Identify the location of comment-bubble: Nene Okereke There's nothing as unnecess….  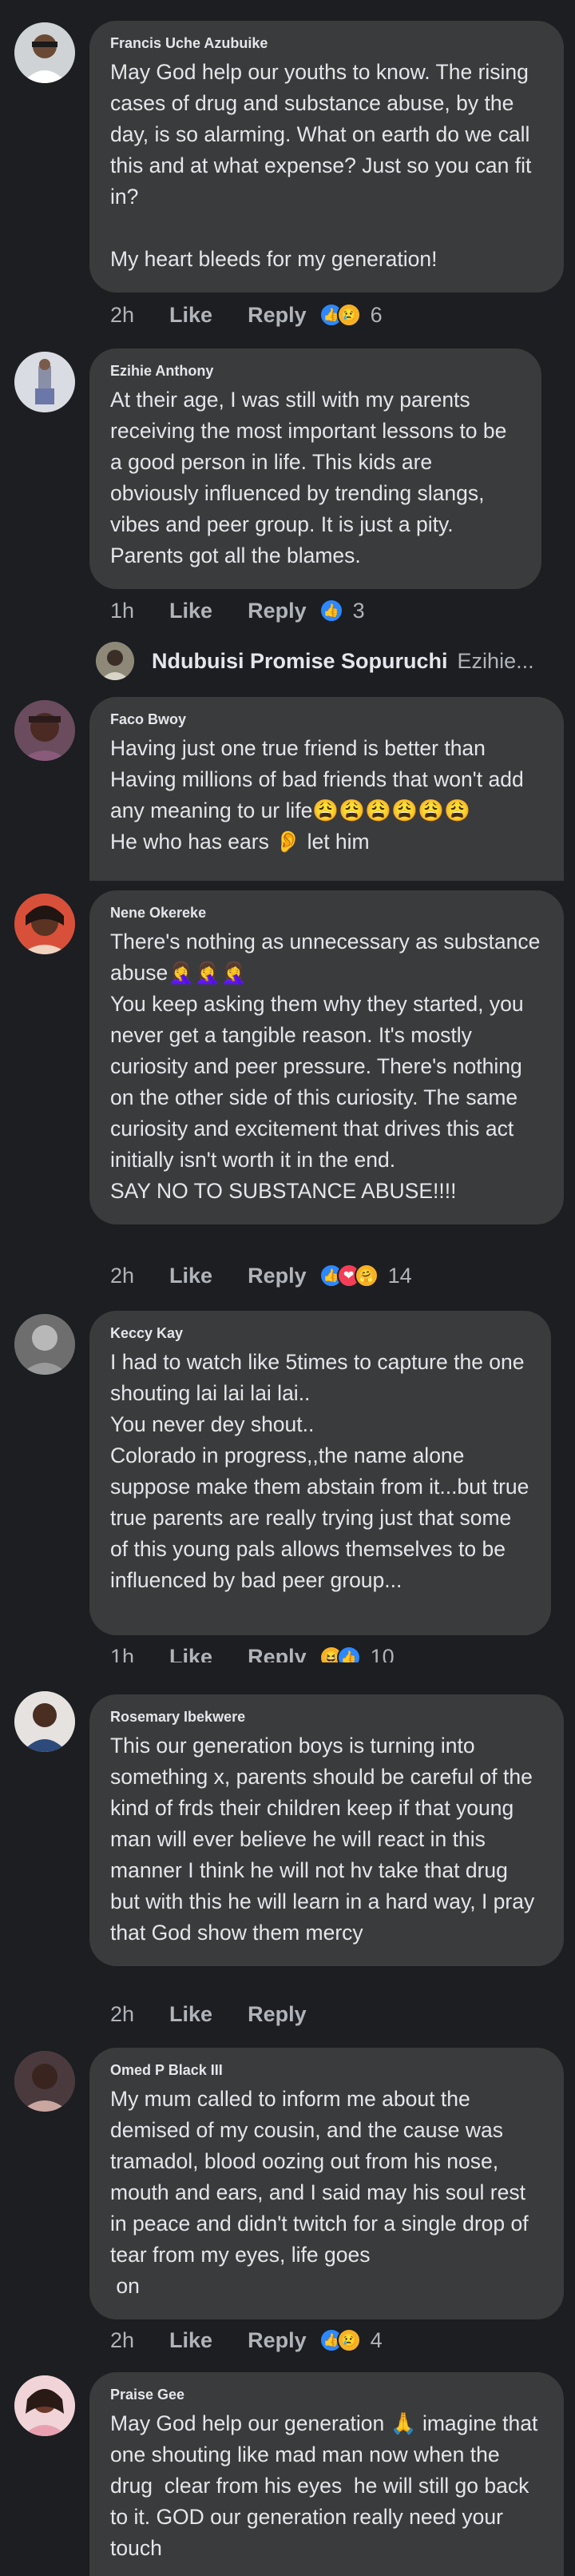
(326, 1057).